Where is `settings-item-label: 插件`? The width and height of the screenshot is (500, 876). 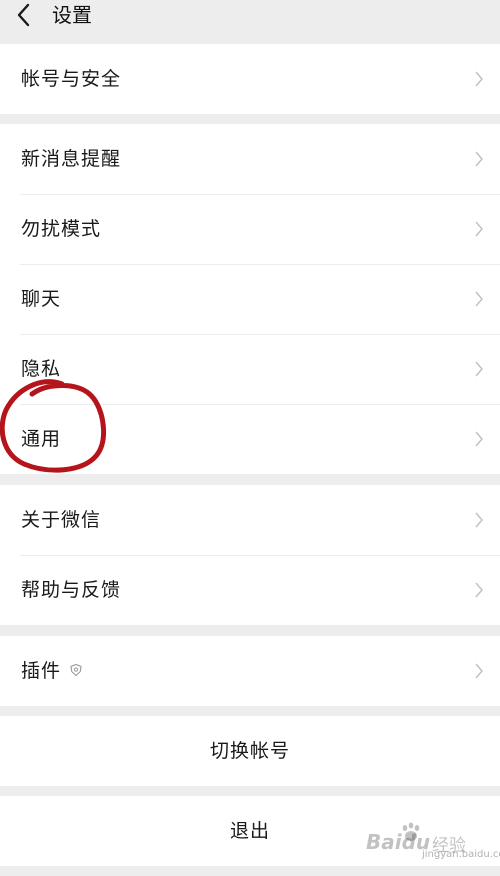 settings-item-label: 插件 is located at coordinates (52, 671).